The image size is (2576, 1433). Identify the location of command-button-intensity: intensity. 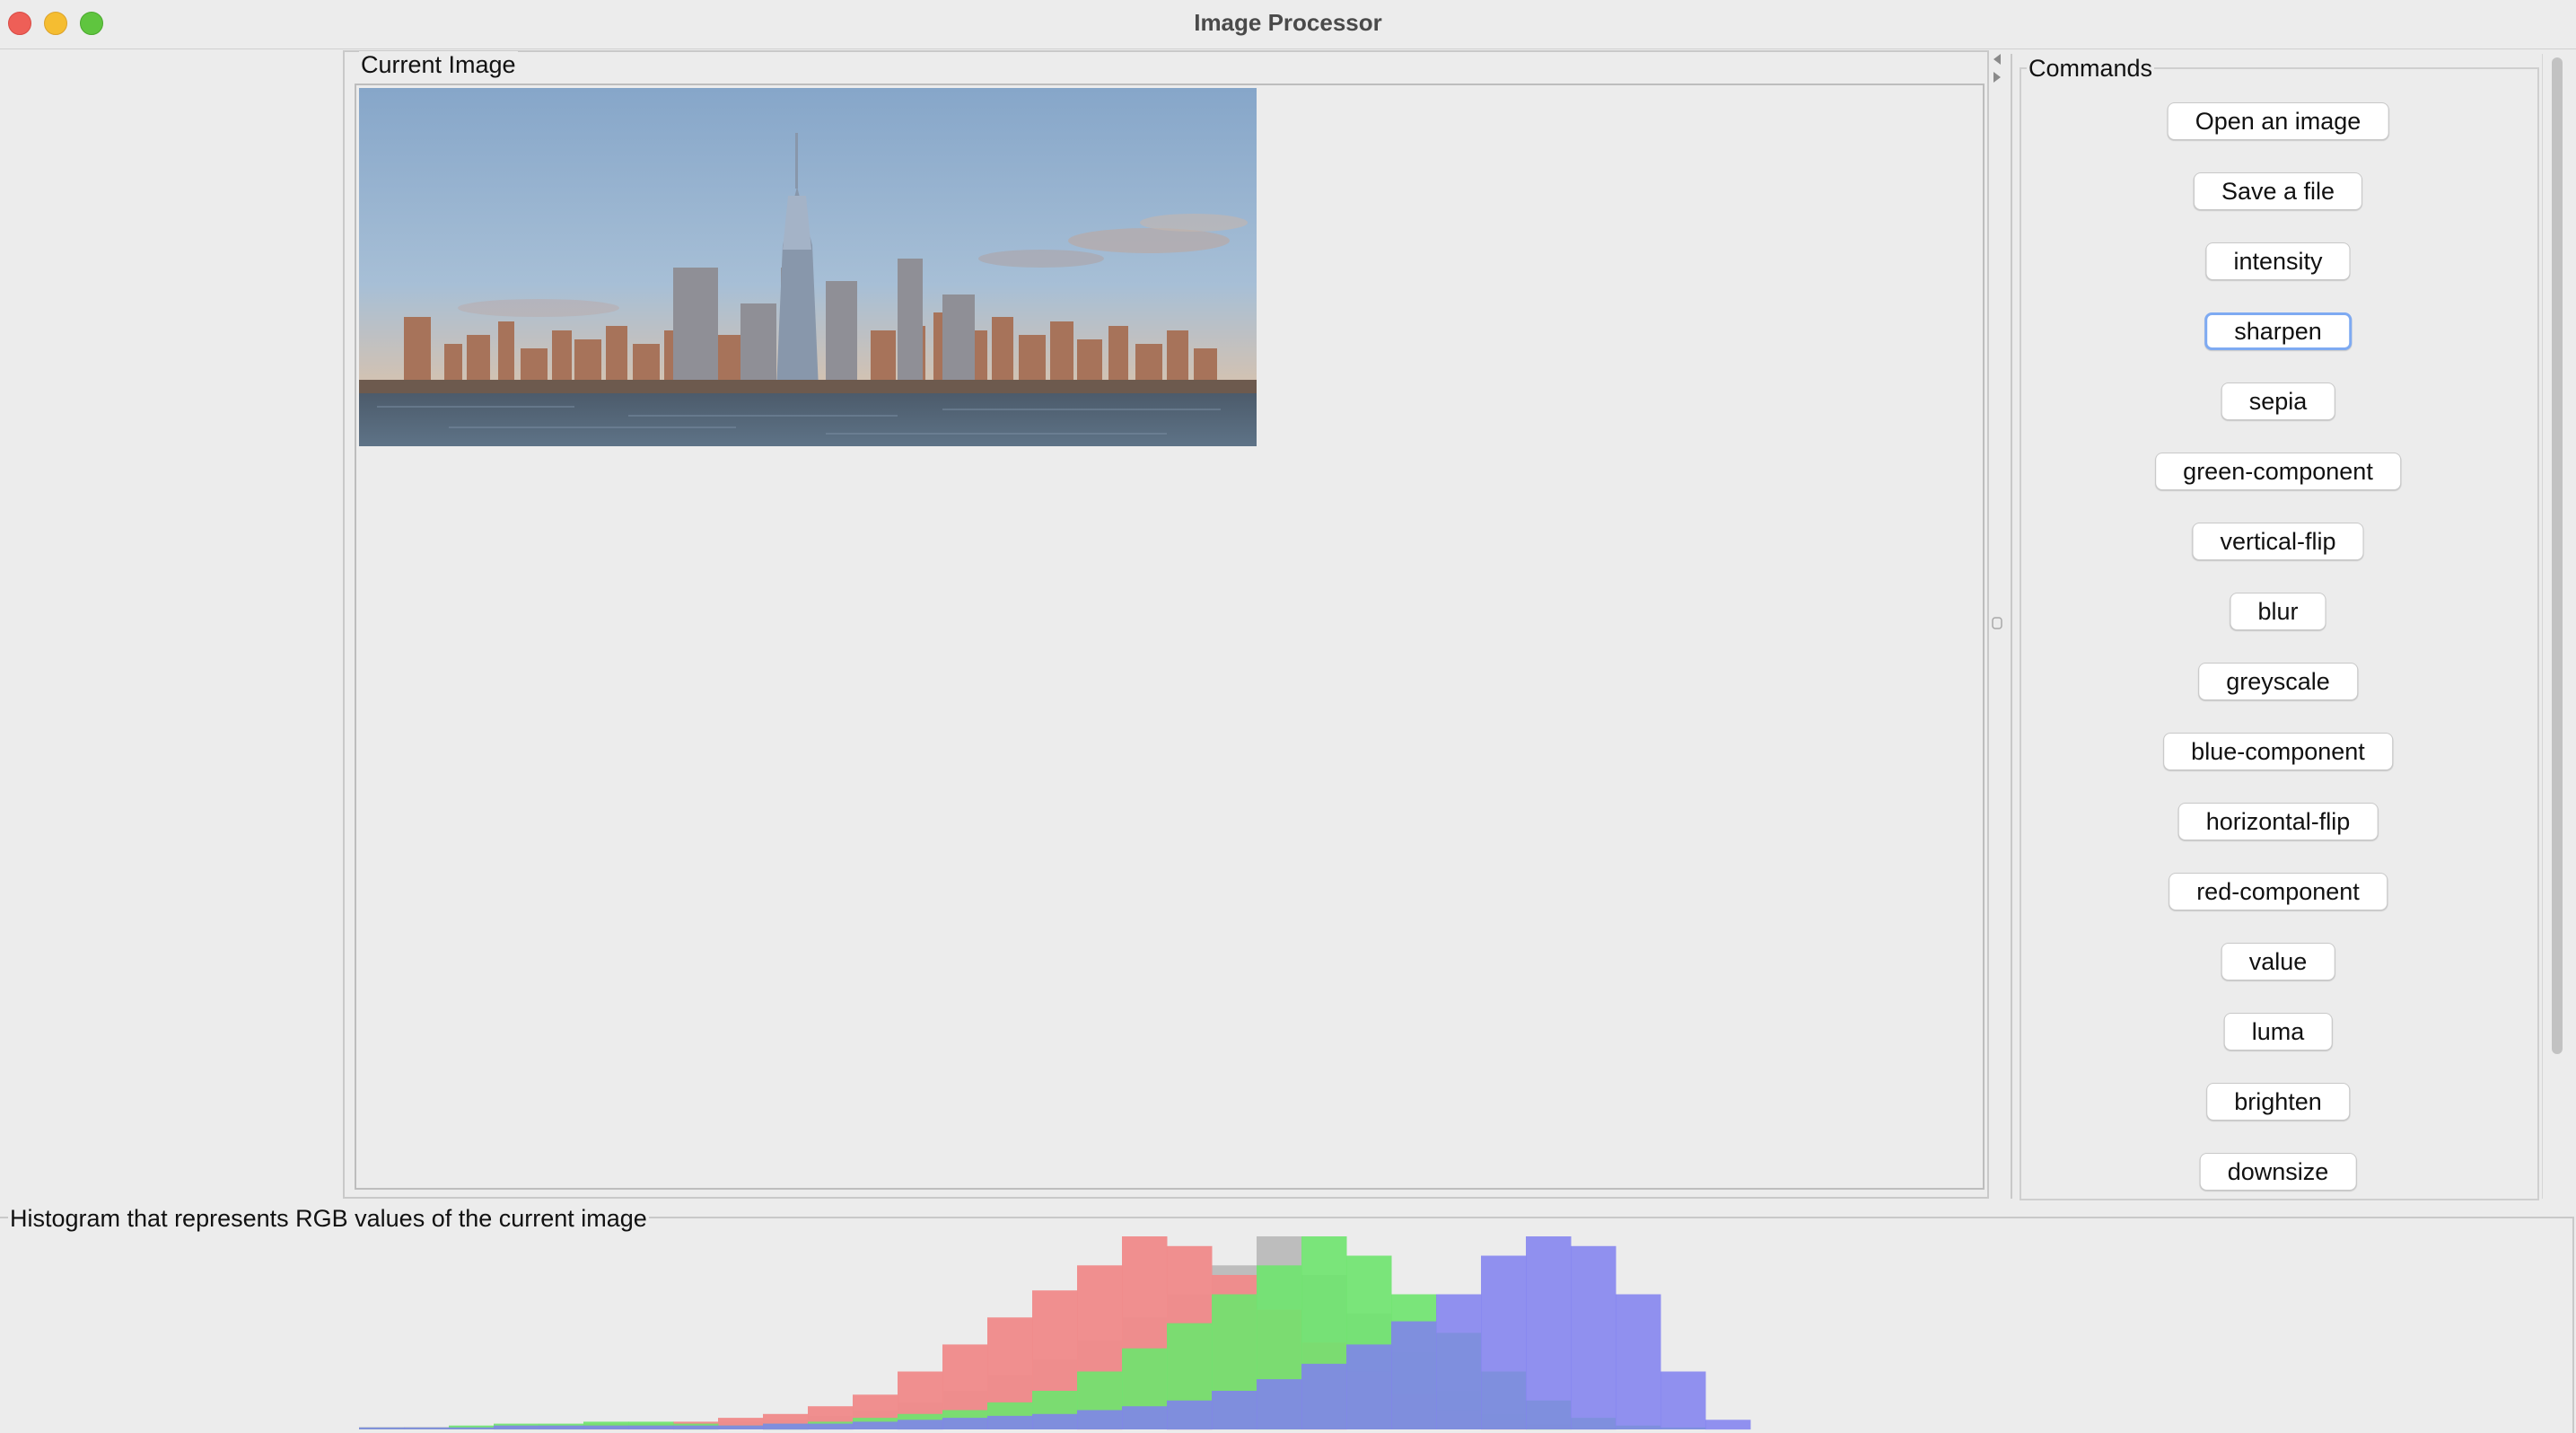
(2278, 261).